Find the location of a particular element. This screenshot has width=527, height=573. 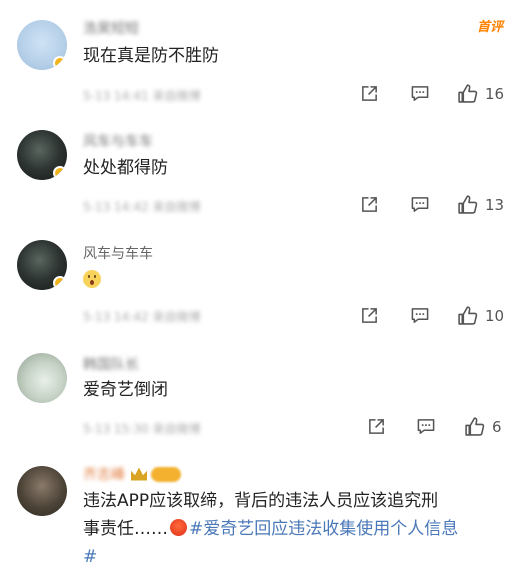

like-count: 13 is located at coordinates (495, 204).